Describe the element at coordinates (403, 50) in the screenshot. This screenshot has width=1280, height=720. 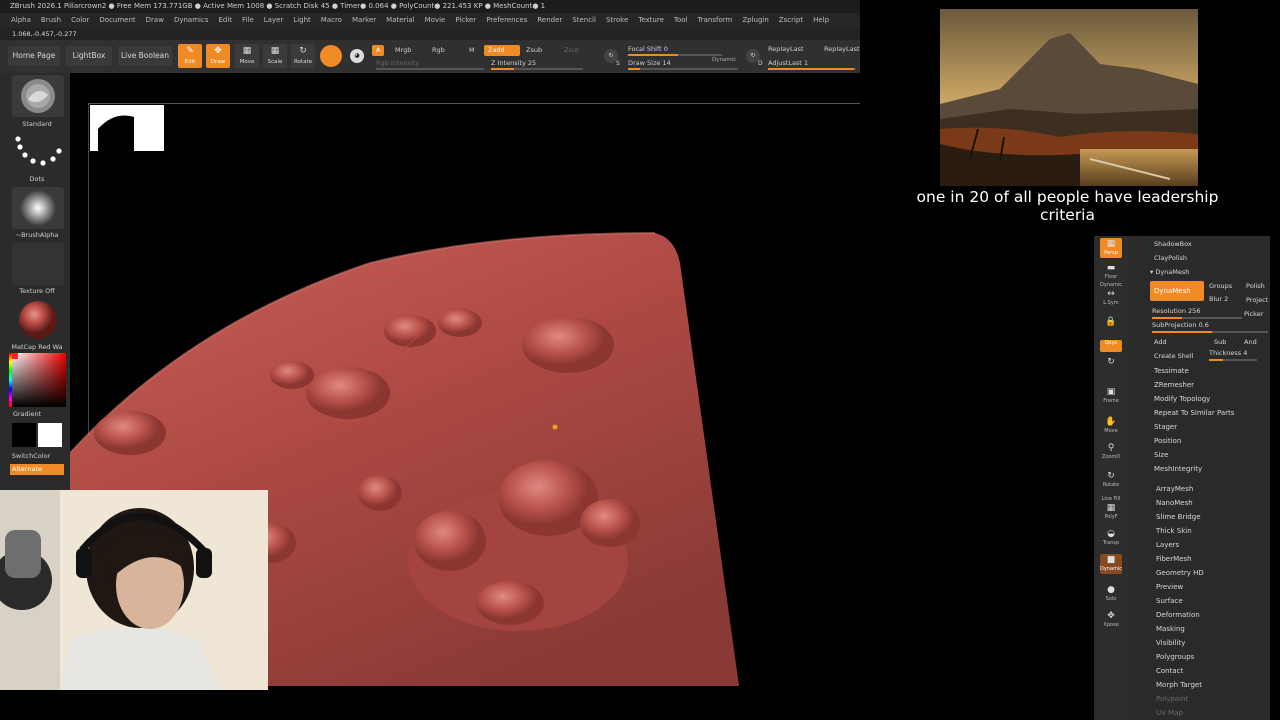
I see `mrgb-toggle: Mrgb` at that location.